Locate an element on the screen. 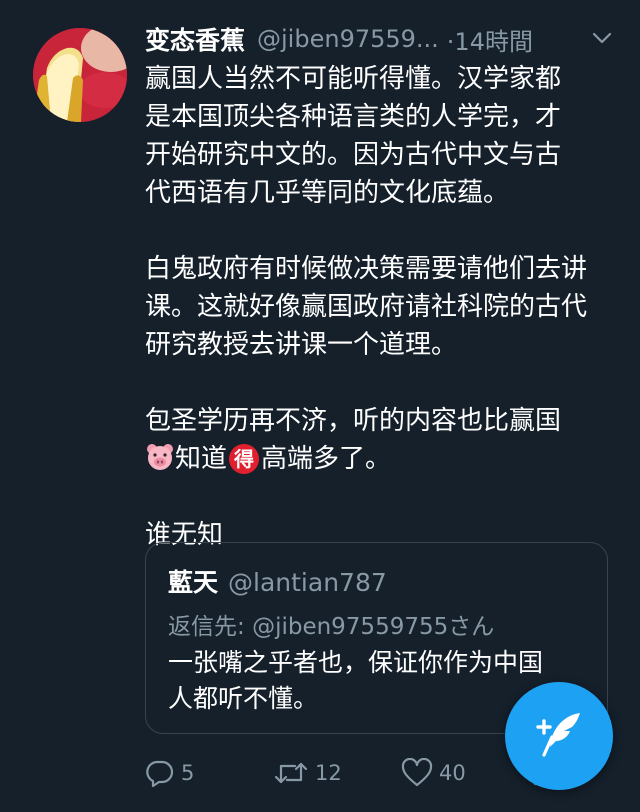  retweet-icon is located at coordinates (291, 773).